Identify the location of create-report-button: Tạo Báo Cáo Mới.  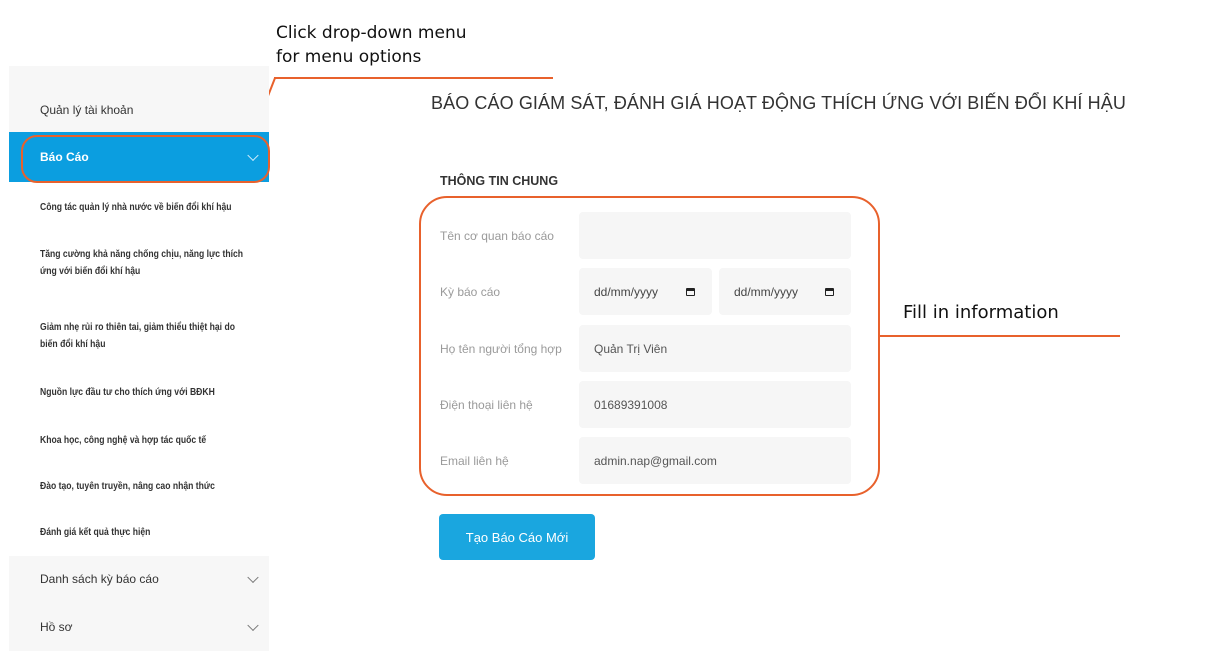
(517, 537).